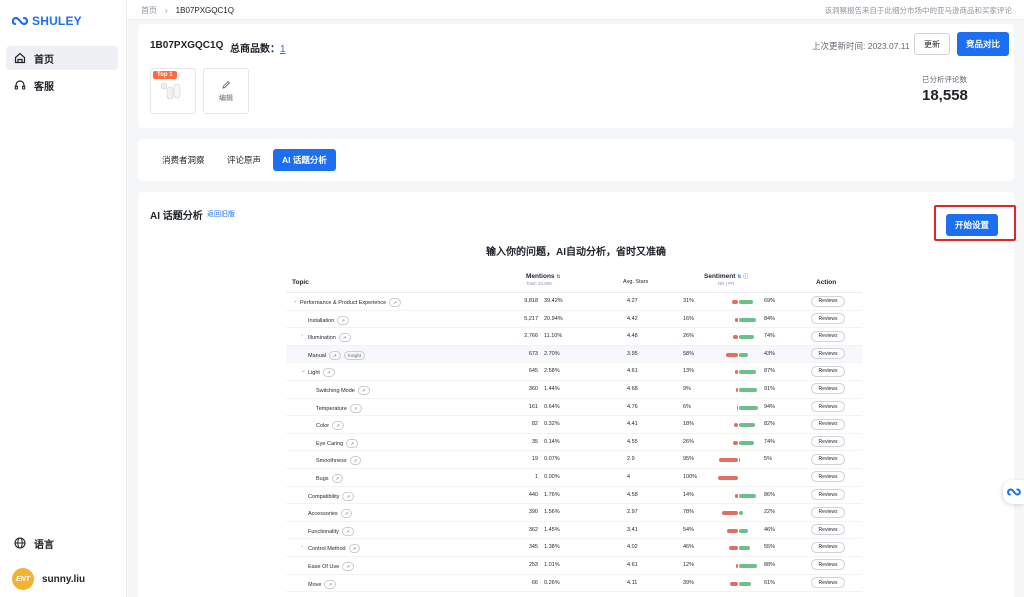 This screenshot has height=597, width=1024. What do you see at coordinates (62, 85) in the screenshot?
I see `sidebar-item-service: 客服` at bounding box center [62, 85].